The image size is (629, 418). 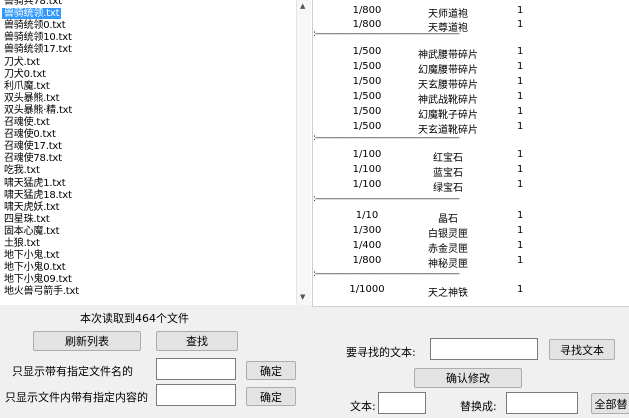 What do you see at coordinates (448, 264) in the screenshot?
I see `item-name: 神秘灵匣` at bounding box center [448, 264].